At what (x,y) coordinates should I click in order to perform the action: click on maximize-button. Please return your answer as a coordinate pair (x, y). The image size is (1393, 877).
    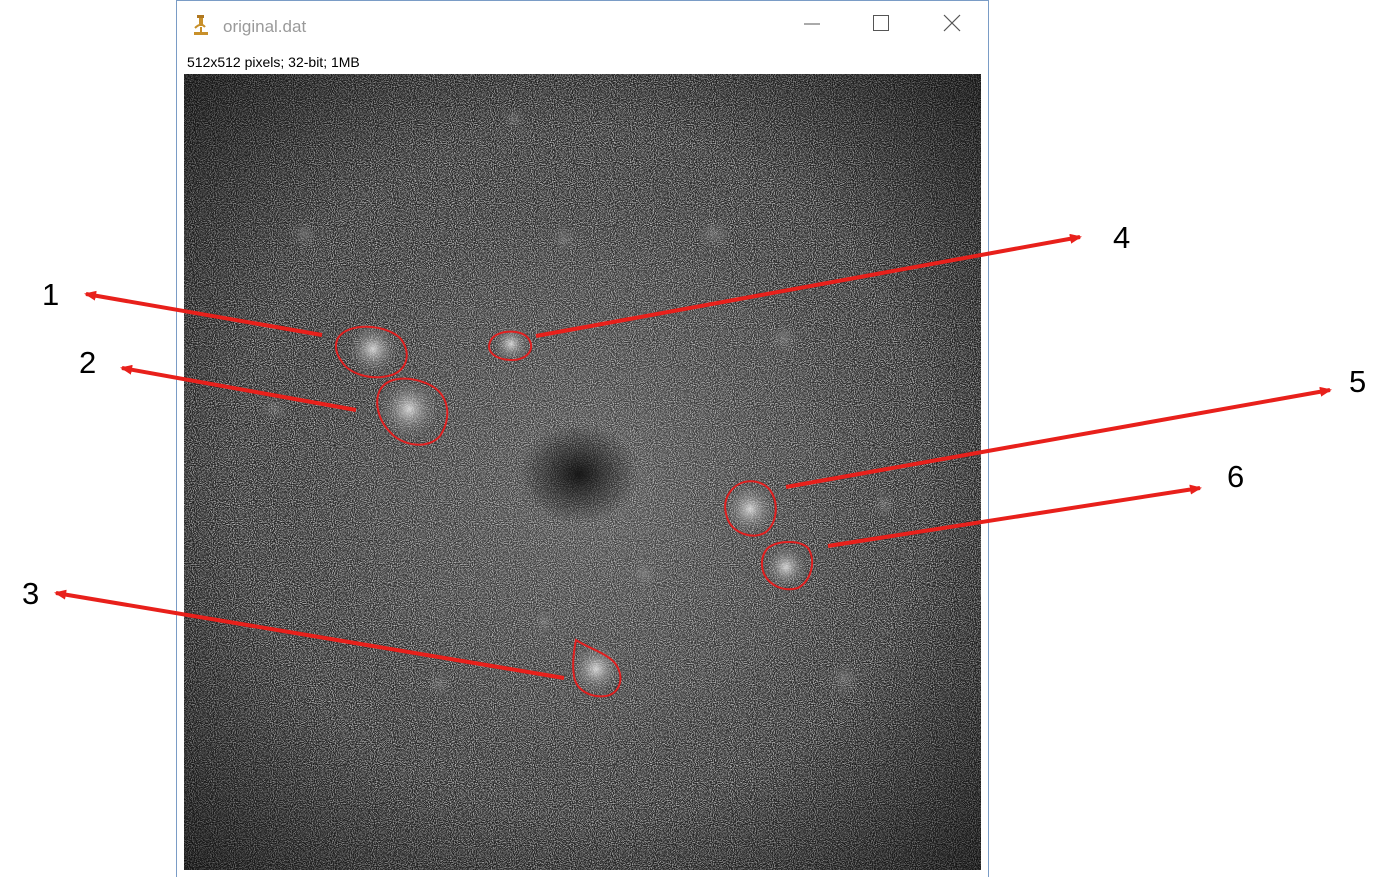
    Looking at the image, I should click on (881, 25).